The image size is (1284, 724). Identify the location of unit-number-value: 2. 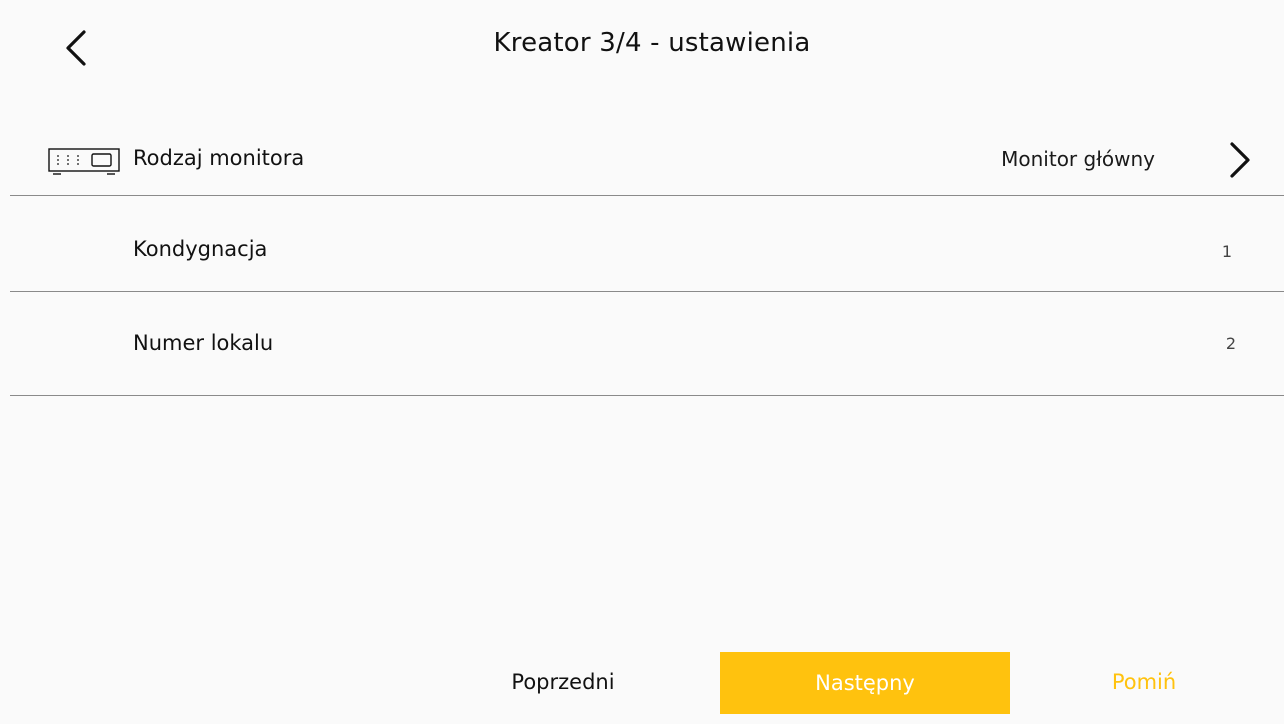
(1230, 343).